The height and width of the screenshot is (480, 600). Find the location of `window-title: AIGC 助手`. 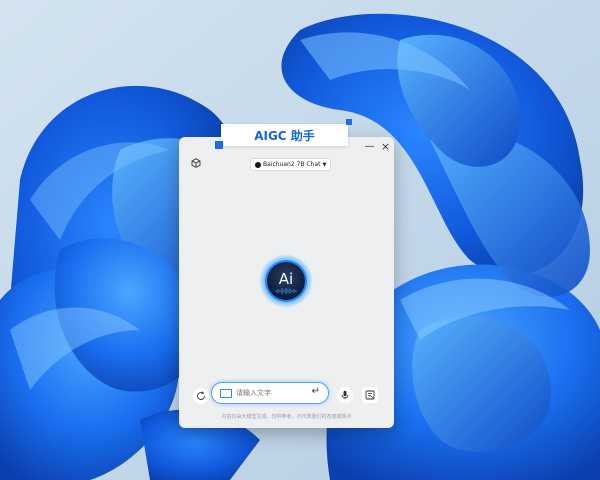

window-title: AIGC 助手 is located at coordinates (284, 135).